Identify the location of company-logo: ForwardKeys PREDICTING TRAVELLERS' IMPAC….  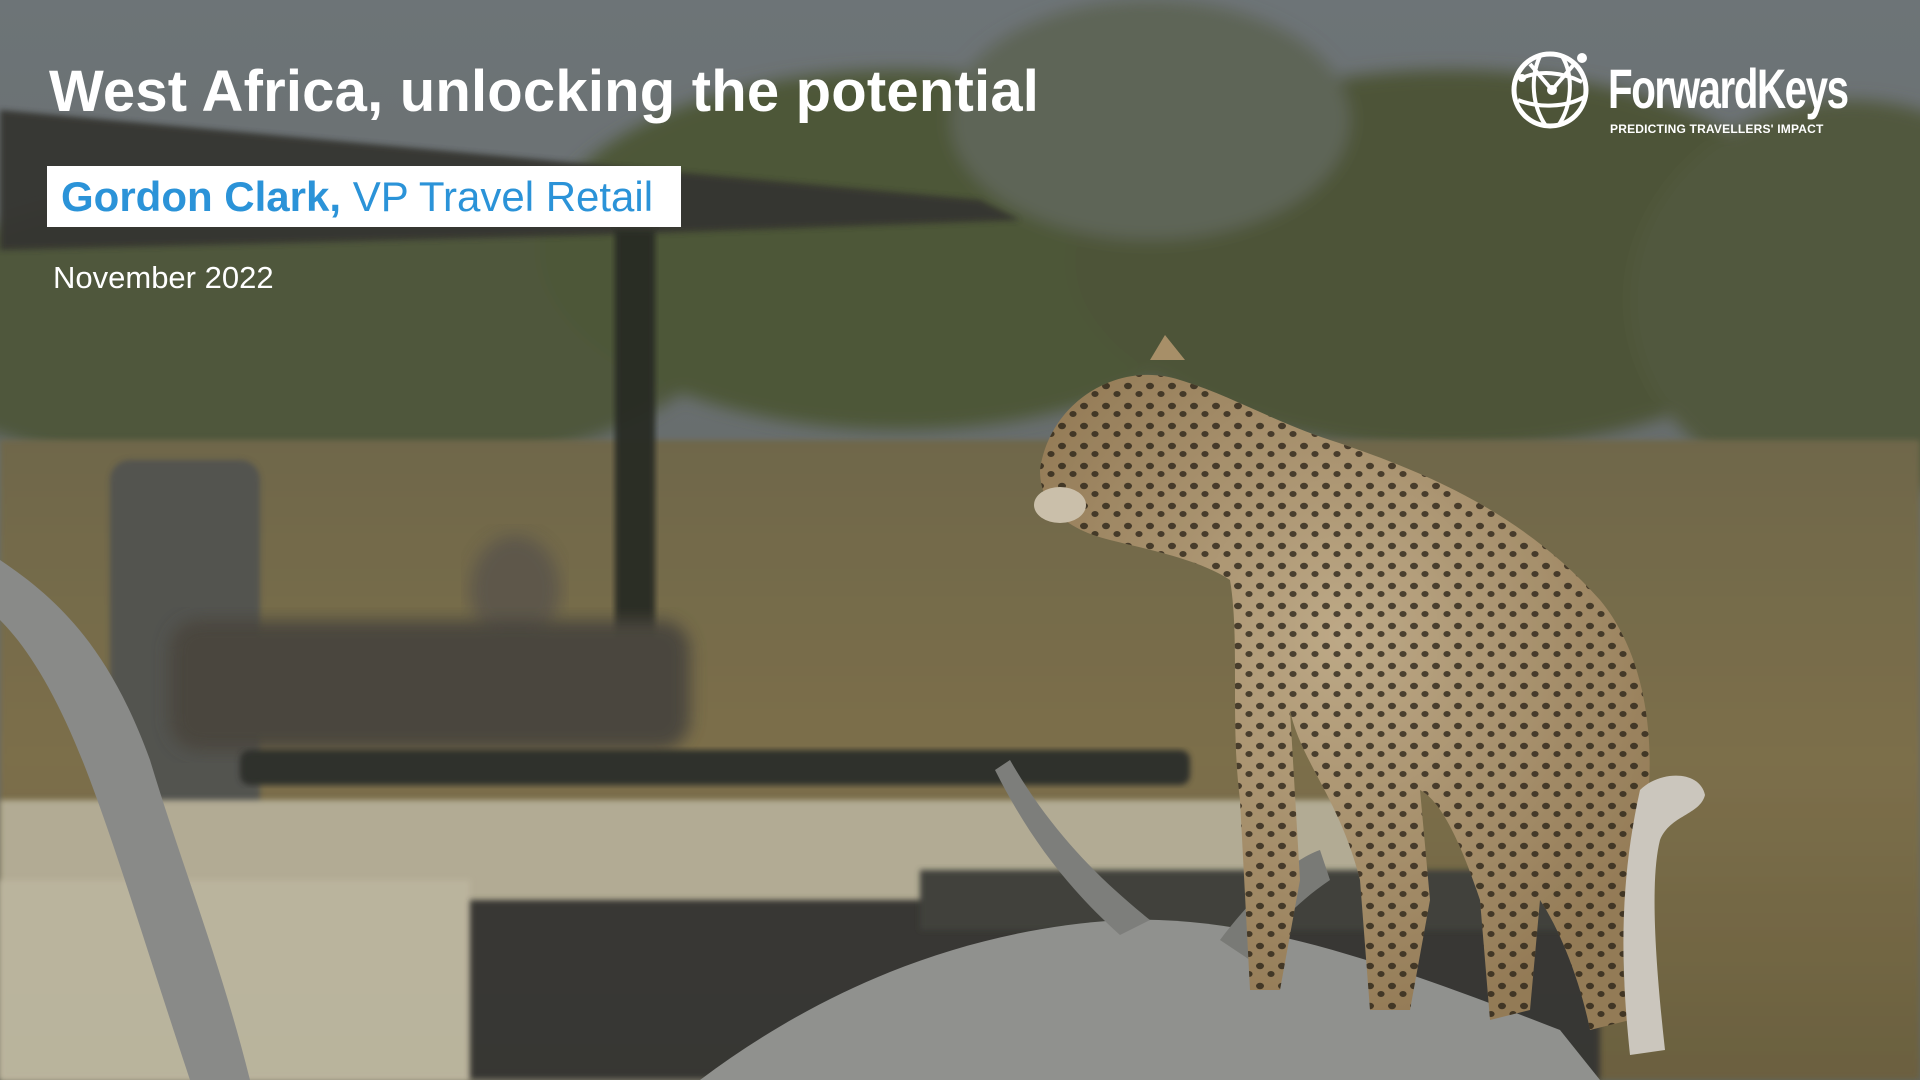
(1690, 93).